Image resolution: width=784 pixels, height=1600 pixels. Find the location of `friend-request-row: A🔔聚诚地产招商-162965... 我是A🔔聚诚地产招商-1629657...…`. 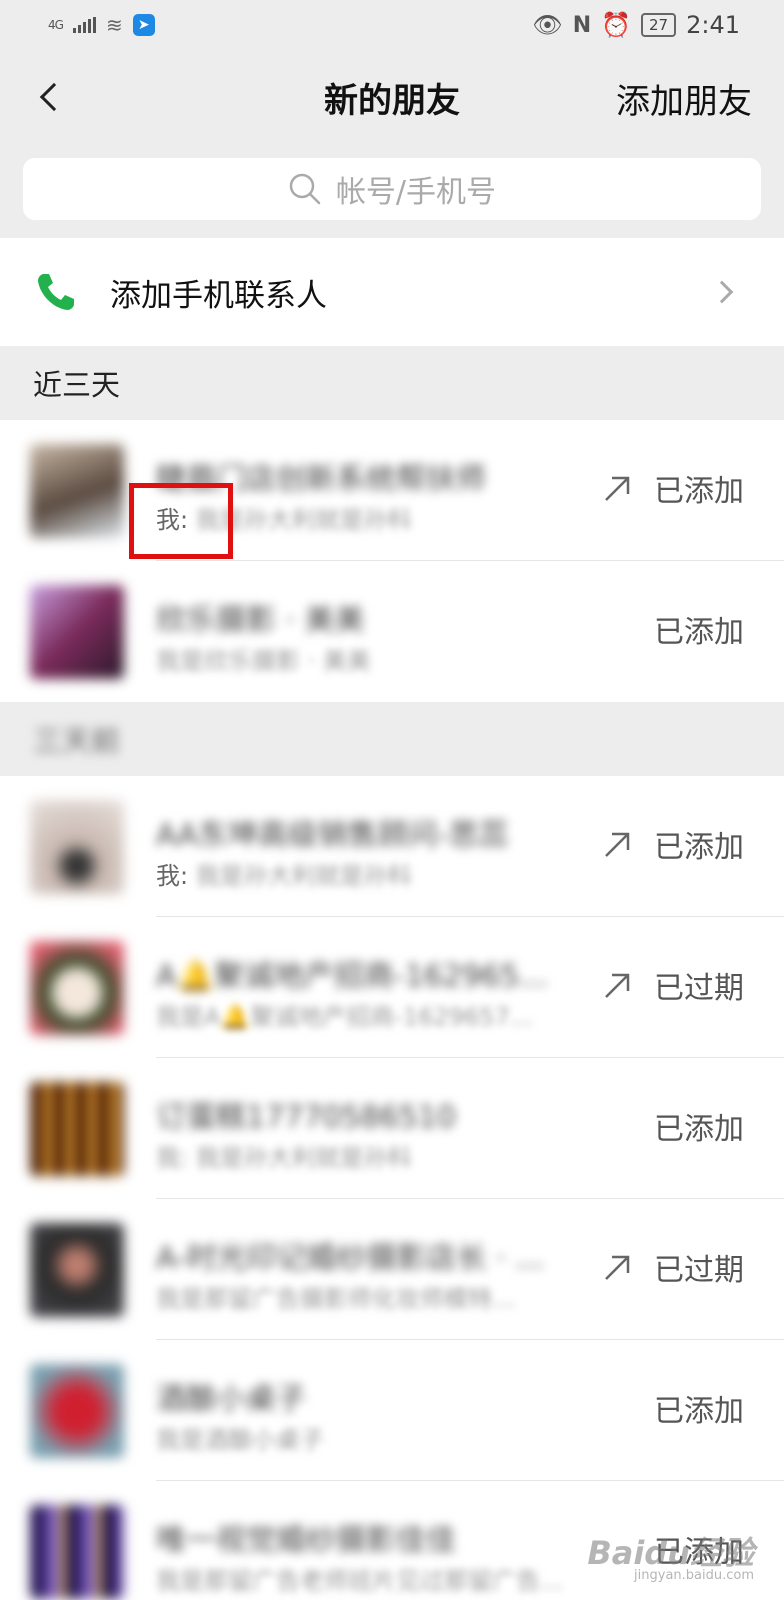

friend-request-row: A🔔聚诚地产招商-162965... 我是A🔔聚诚地产招商-1629657...… is located at coordinates (392, 987).